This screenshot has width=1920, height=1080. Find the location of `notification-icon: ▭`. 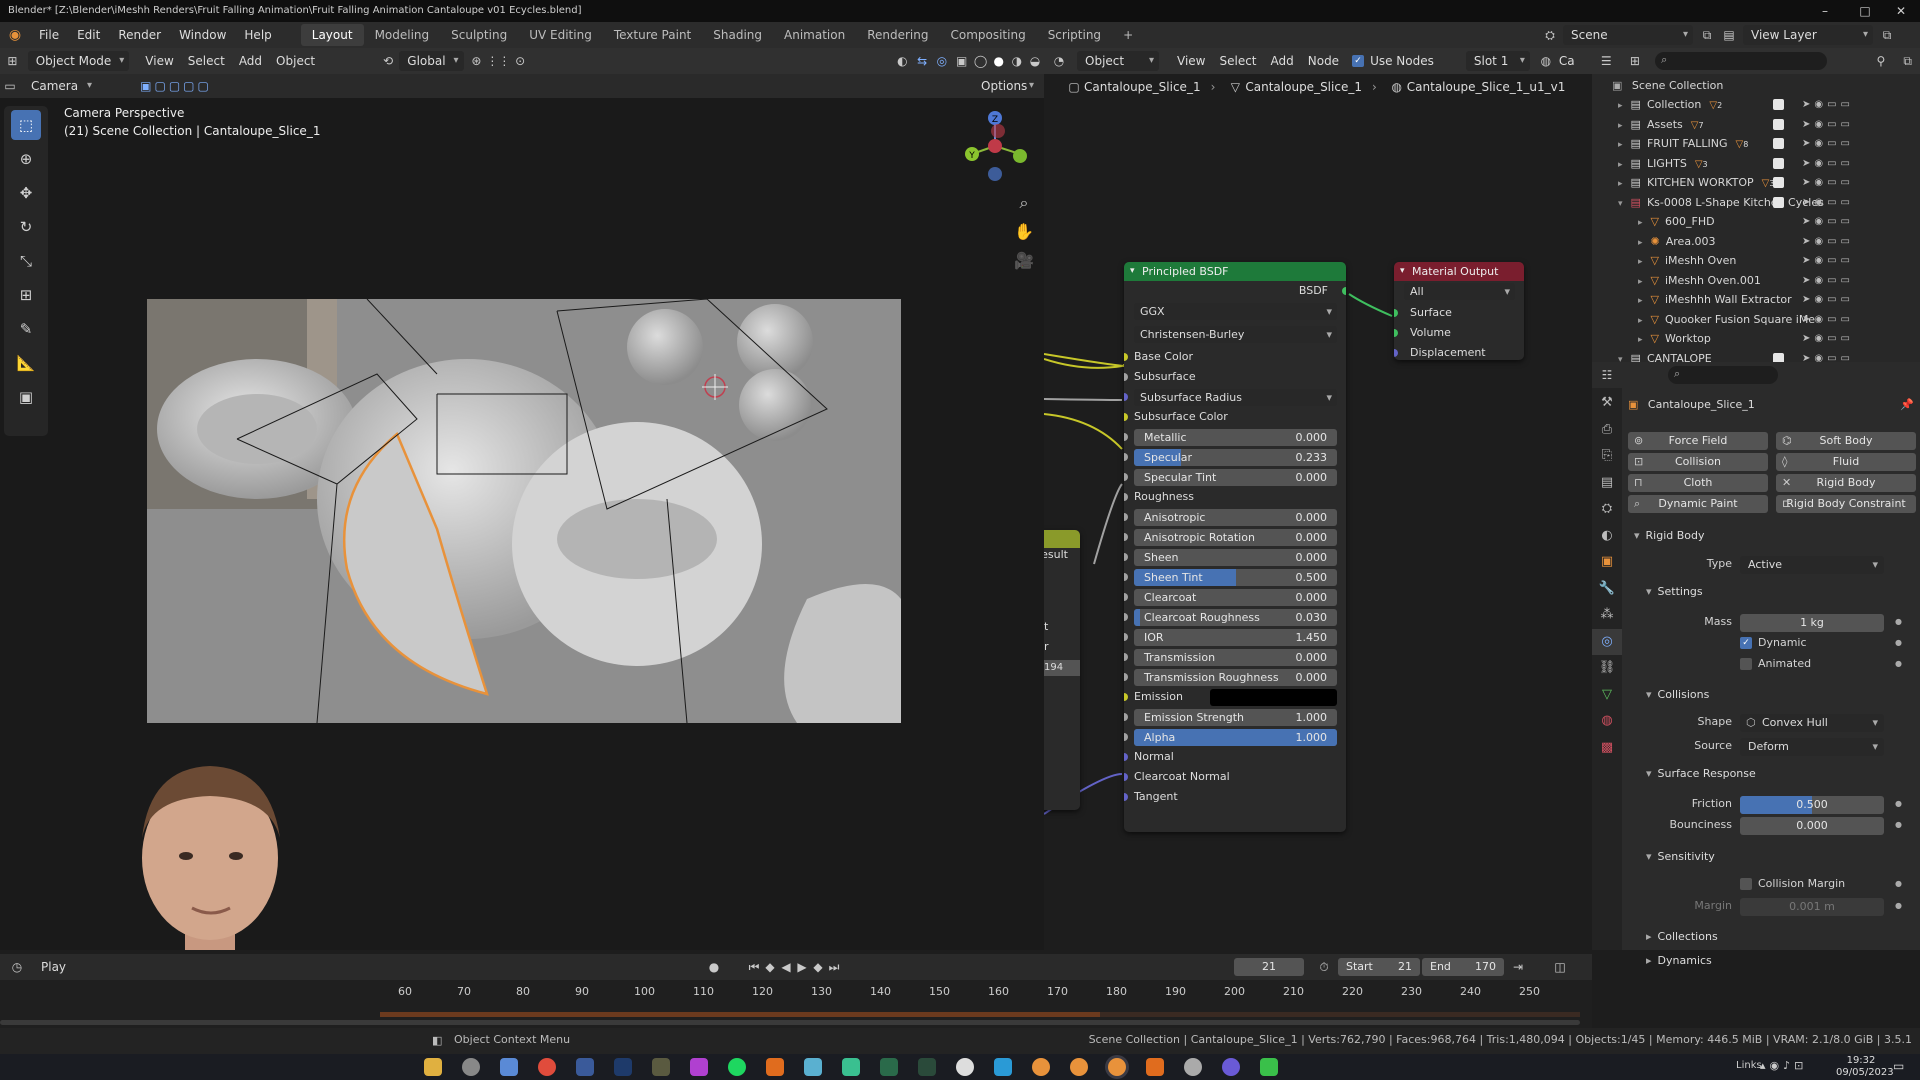

notification-icon: ▭ is located at coordinates (1898, 1066).